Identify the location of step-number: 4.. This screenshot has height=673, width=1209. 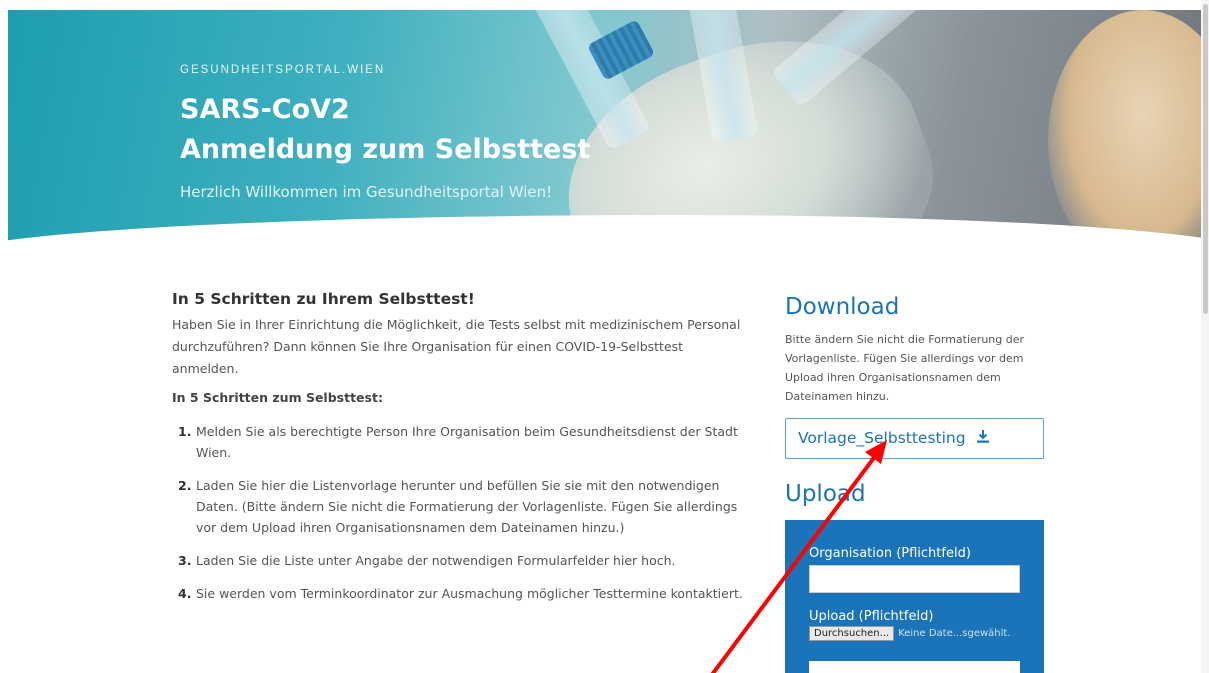
(185, 593).